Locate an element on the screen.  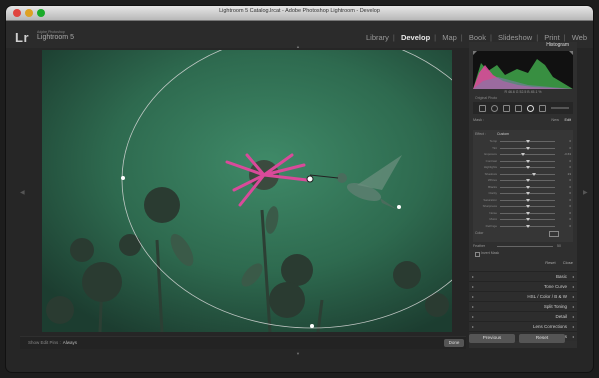
histogram-header: Histogram is located at coordinates (523, 46).